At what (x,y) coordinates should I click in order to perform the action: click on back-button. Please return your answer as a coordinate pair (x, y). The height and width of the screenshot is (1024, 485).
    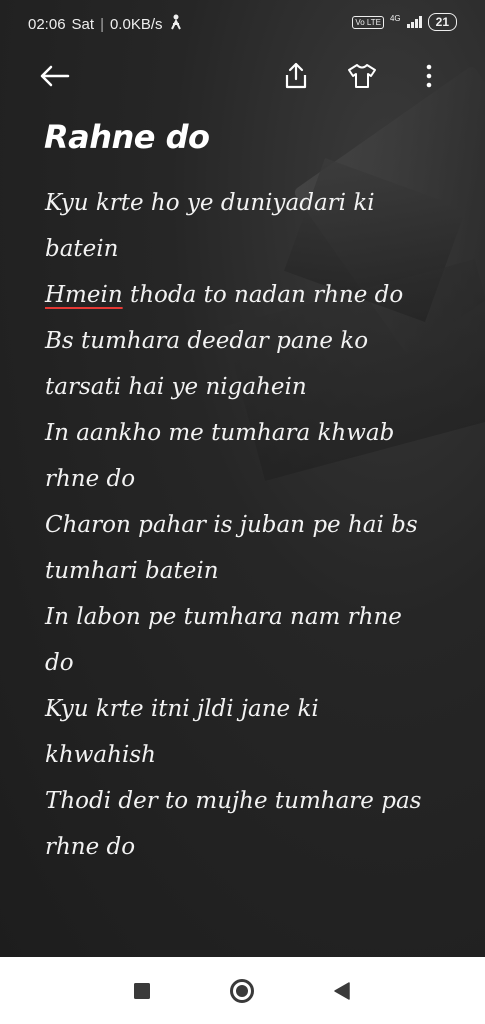
    Looking at the image, I should click on (54, 76).